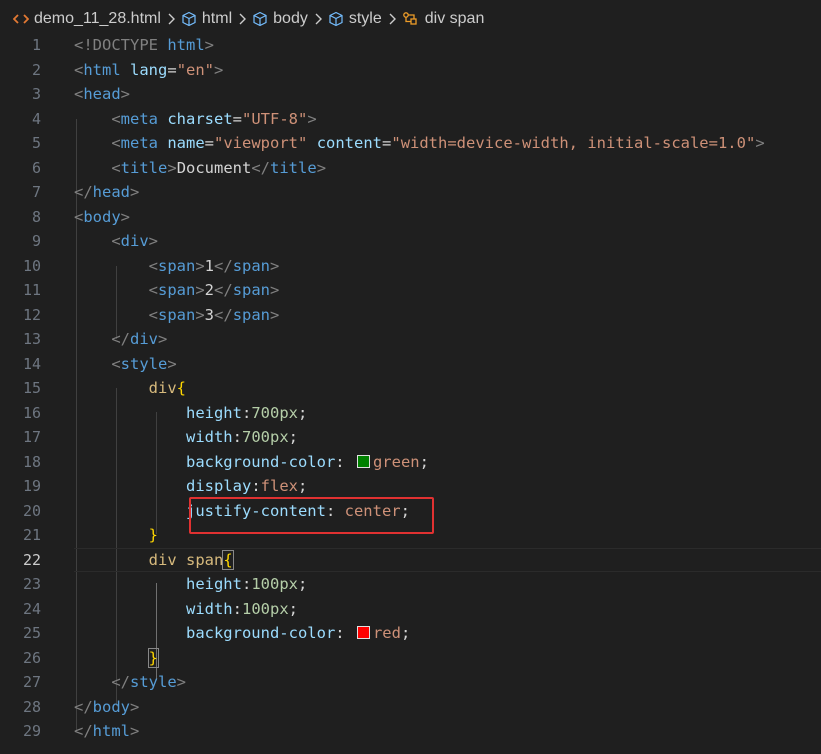  I want to click on line-number: 2, so click(36, 69).